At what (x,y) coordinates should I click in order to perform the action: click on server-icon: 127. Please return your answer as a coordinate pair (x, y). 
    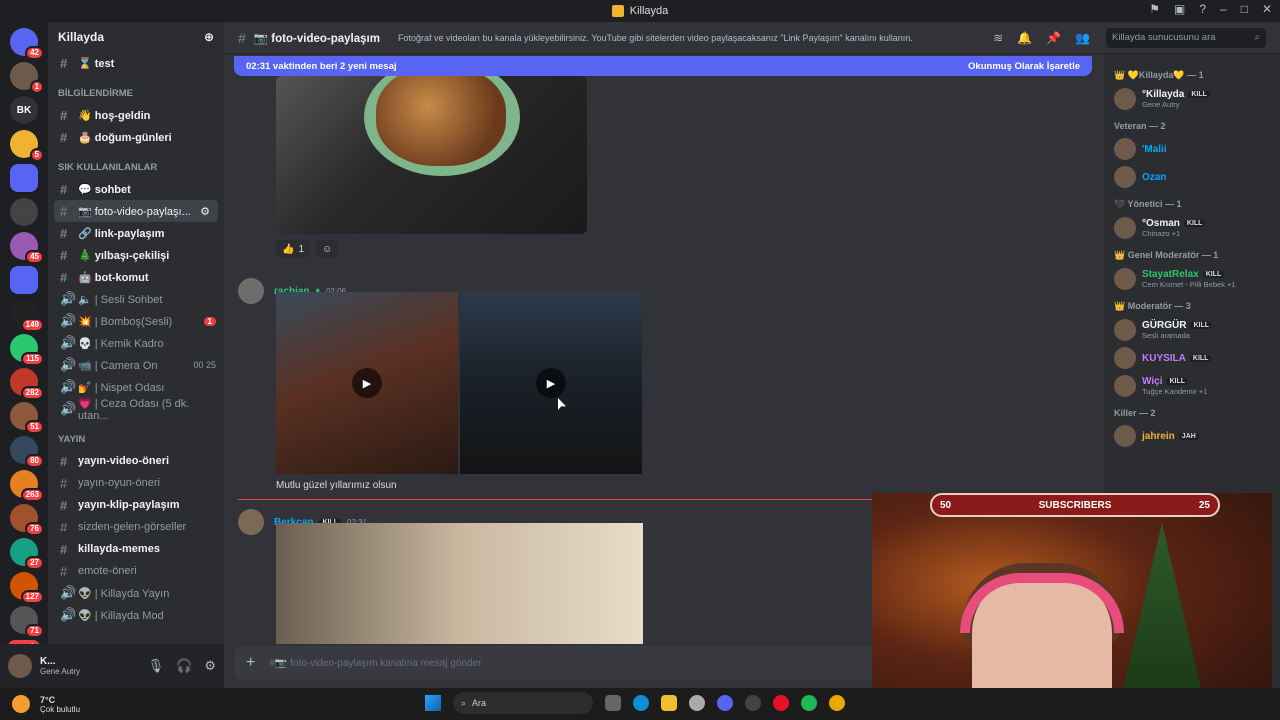
    Looking at the image, I should click on (27, 588).